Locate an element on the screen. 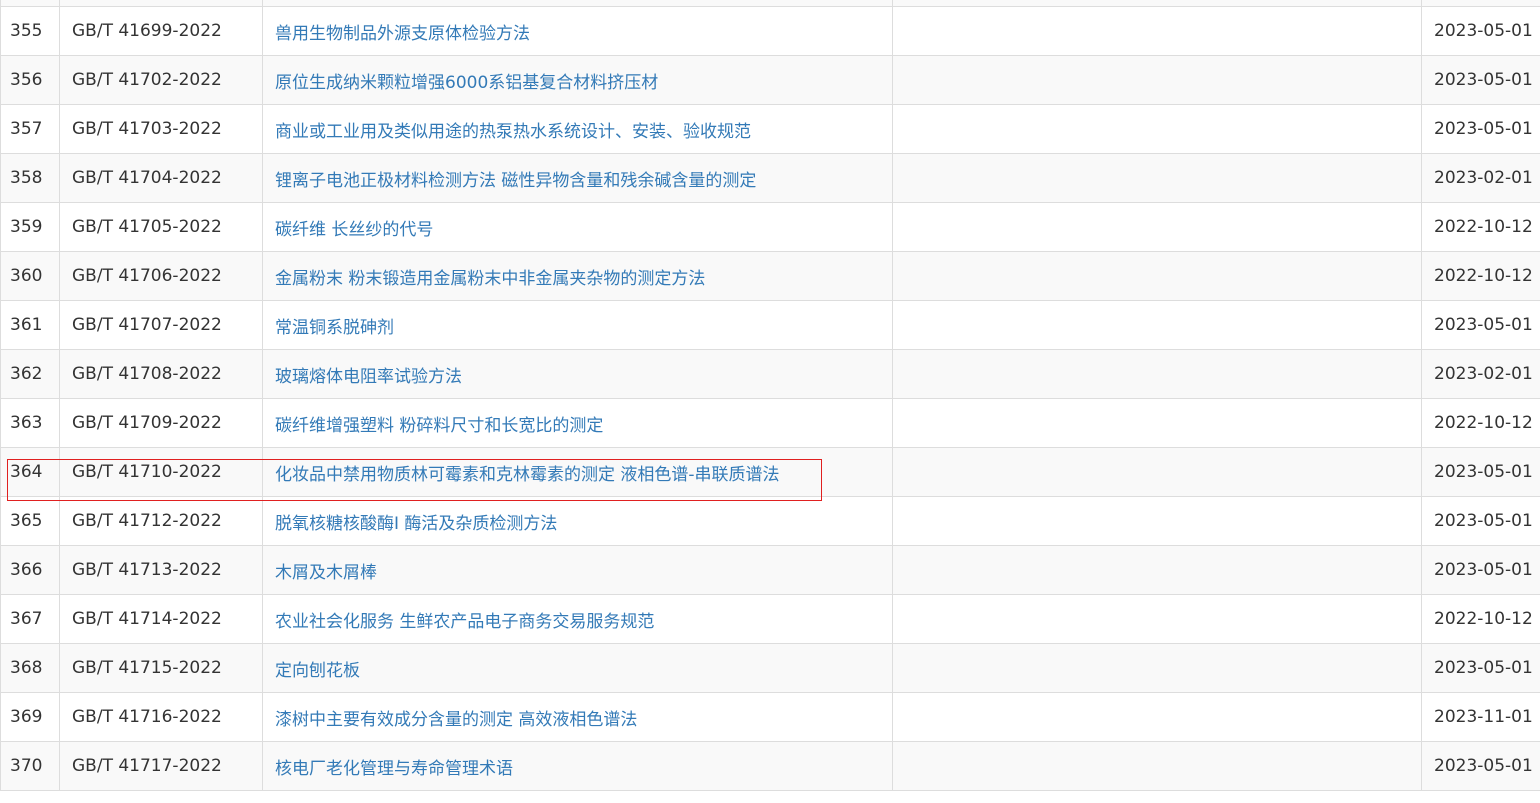 This screenshot has width=1540, height=803. row-number: 362 is located at coordinates (30, 374).